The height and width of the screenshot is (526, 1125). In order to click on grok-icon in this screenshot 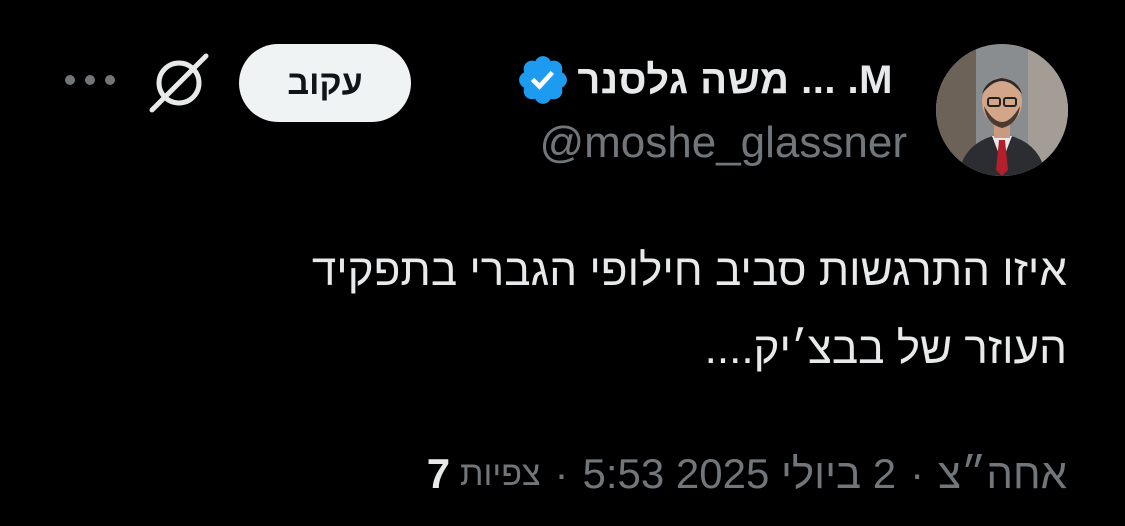, I will do `click(179, 83)`.